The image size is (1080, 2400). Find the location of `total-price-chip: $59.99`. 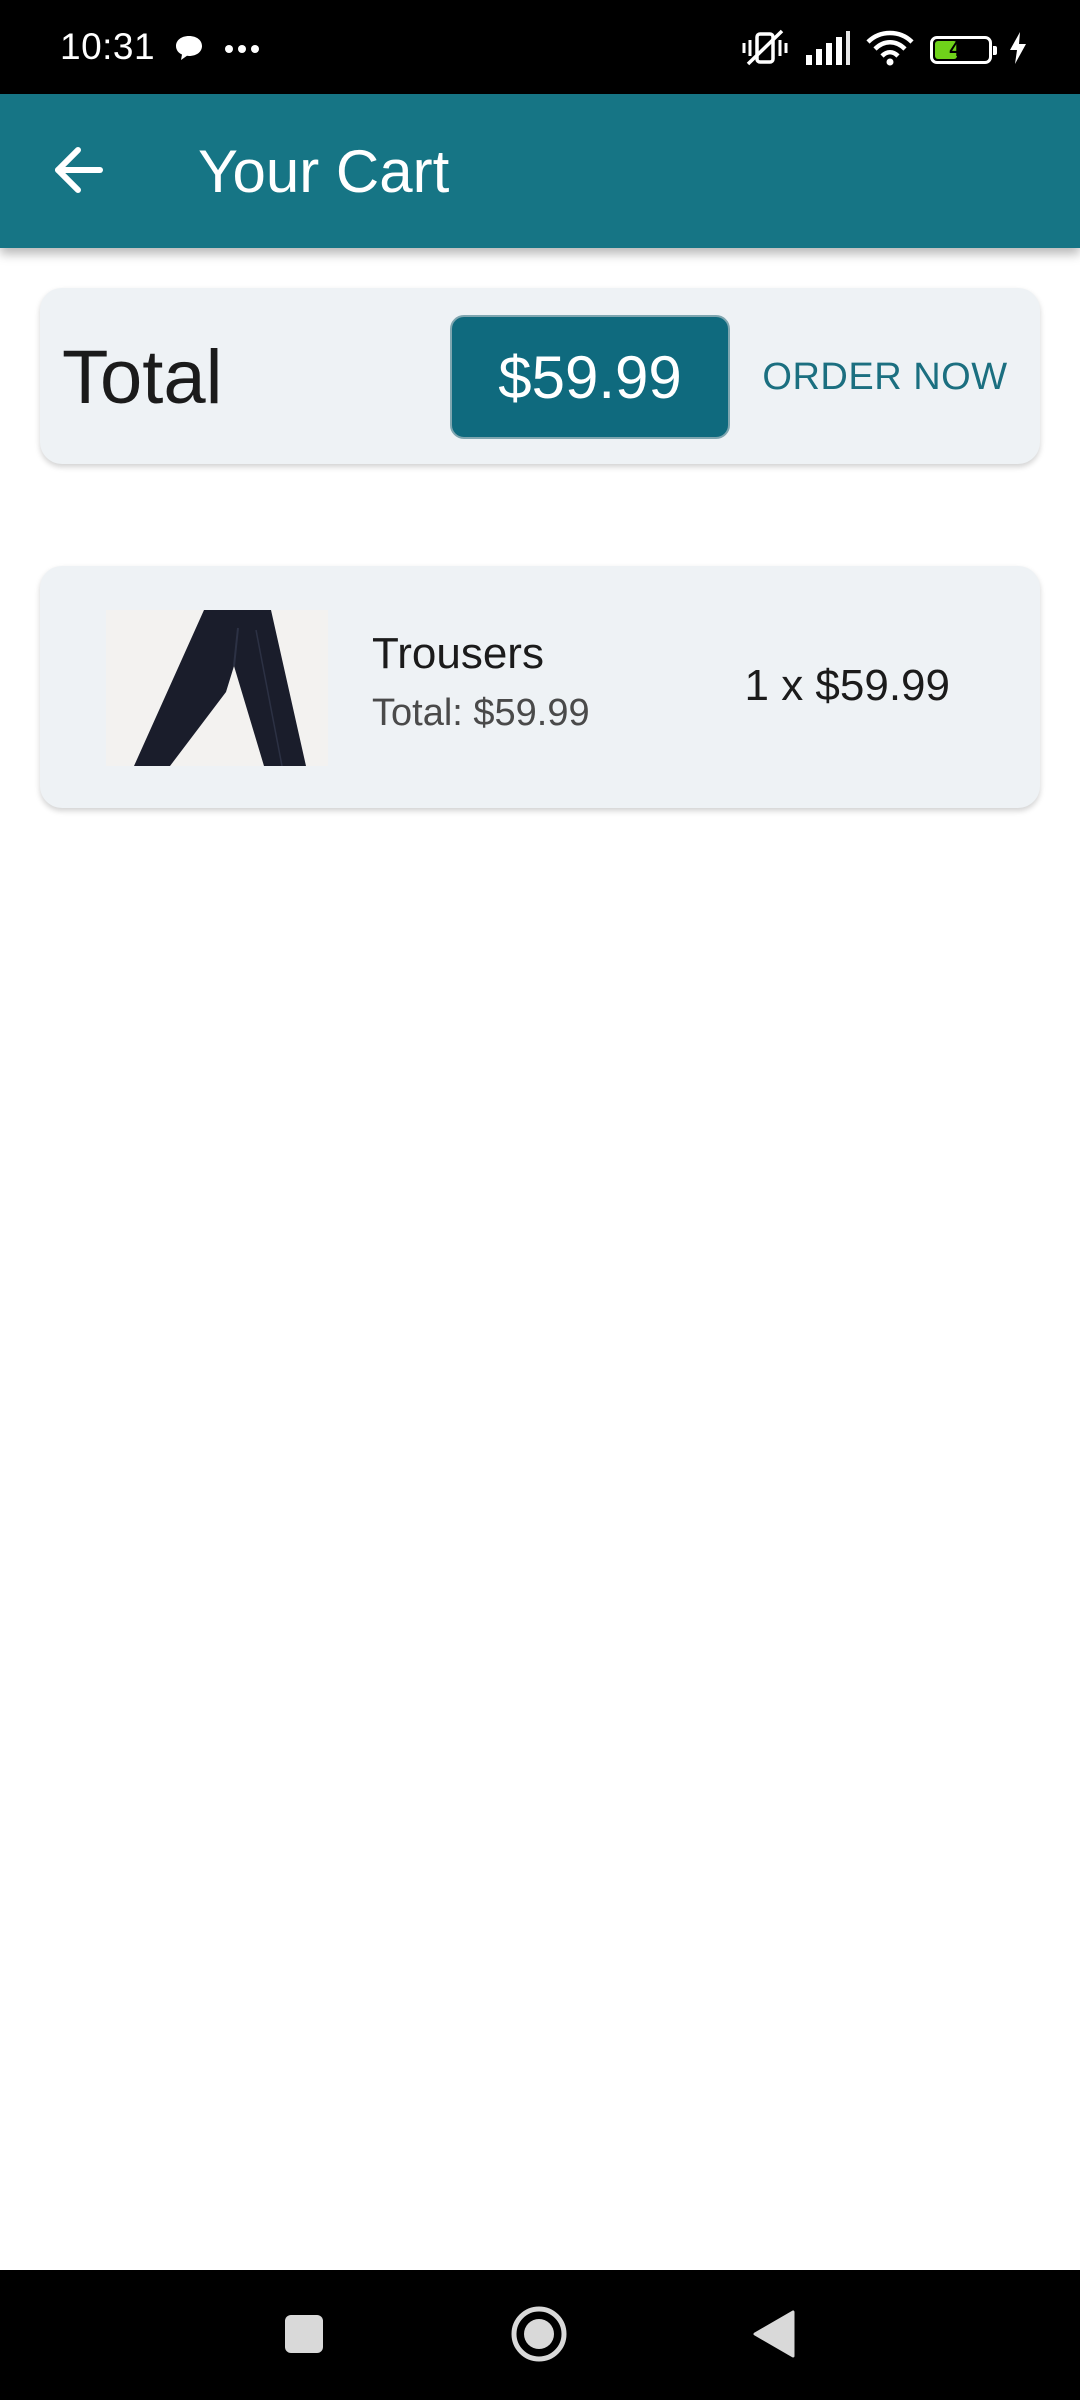

total-price-chip: $59.99 is located at coordinates (590, 377).